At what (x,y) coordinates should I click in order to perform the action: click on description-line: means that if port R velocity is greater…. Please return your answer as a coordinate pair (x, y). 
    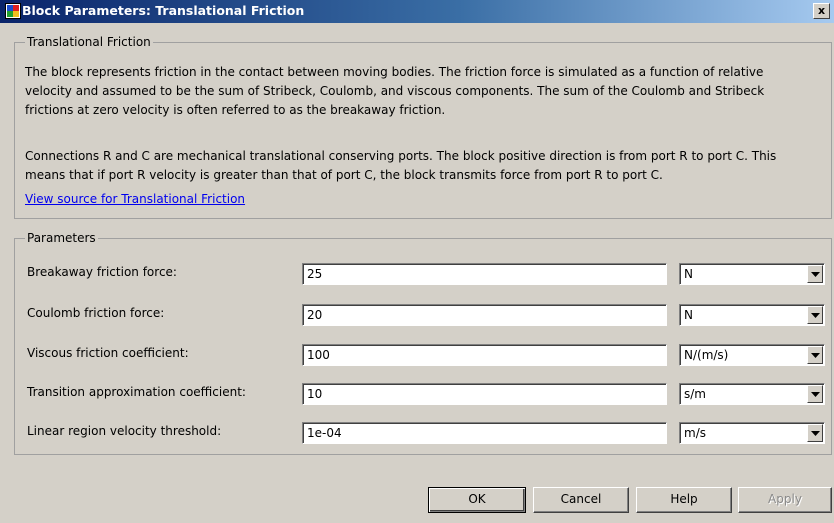
    Looking at the image, I should click on (344, 175).